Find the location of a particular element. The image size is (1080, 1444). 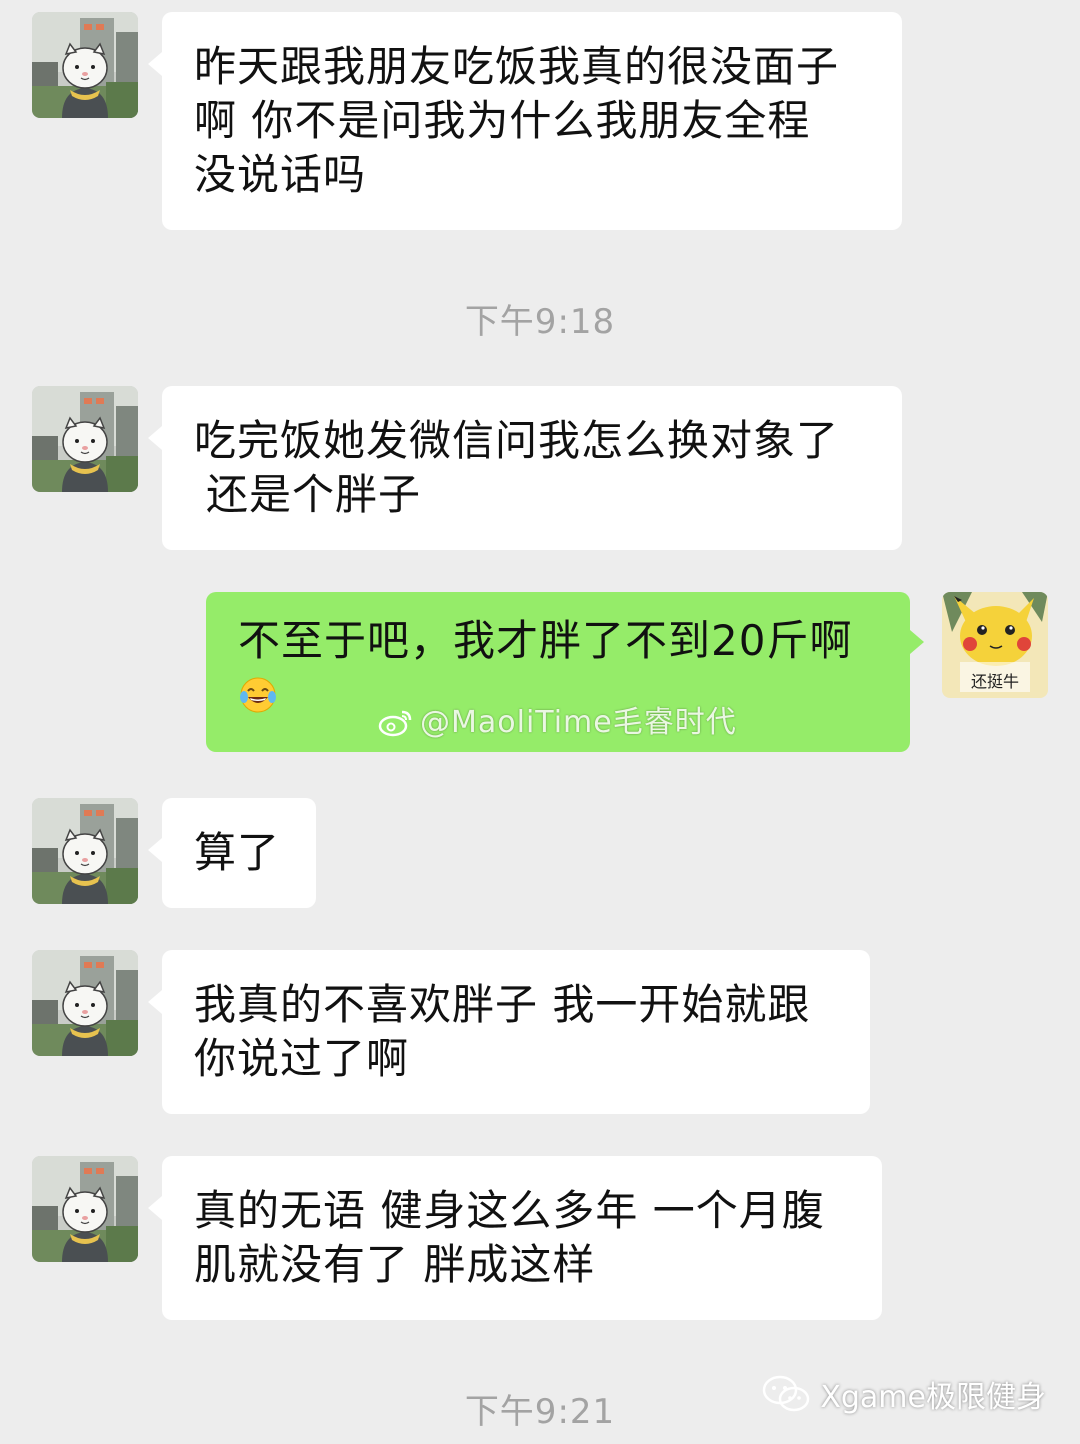

message-text-line: 你说过了啊 is located at coordinates (302, 1058).